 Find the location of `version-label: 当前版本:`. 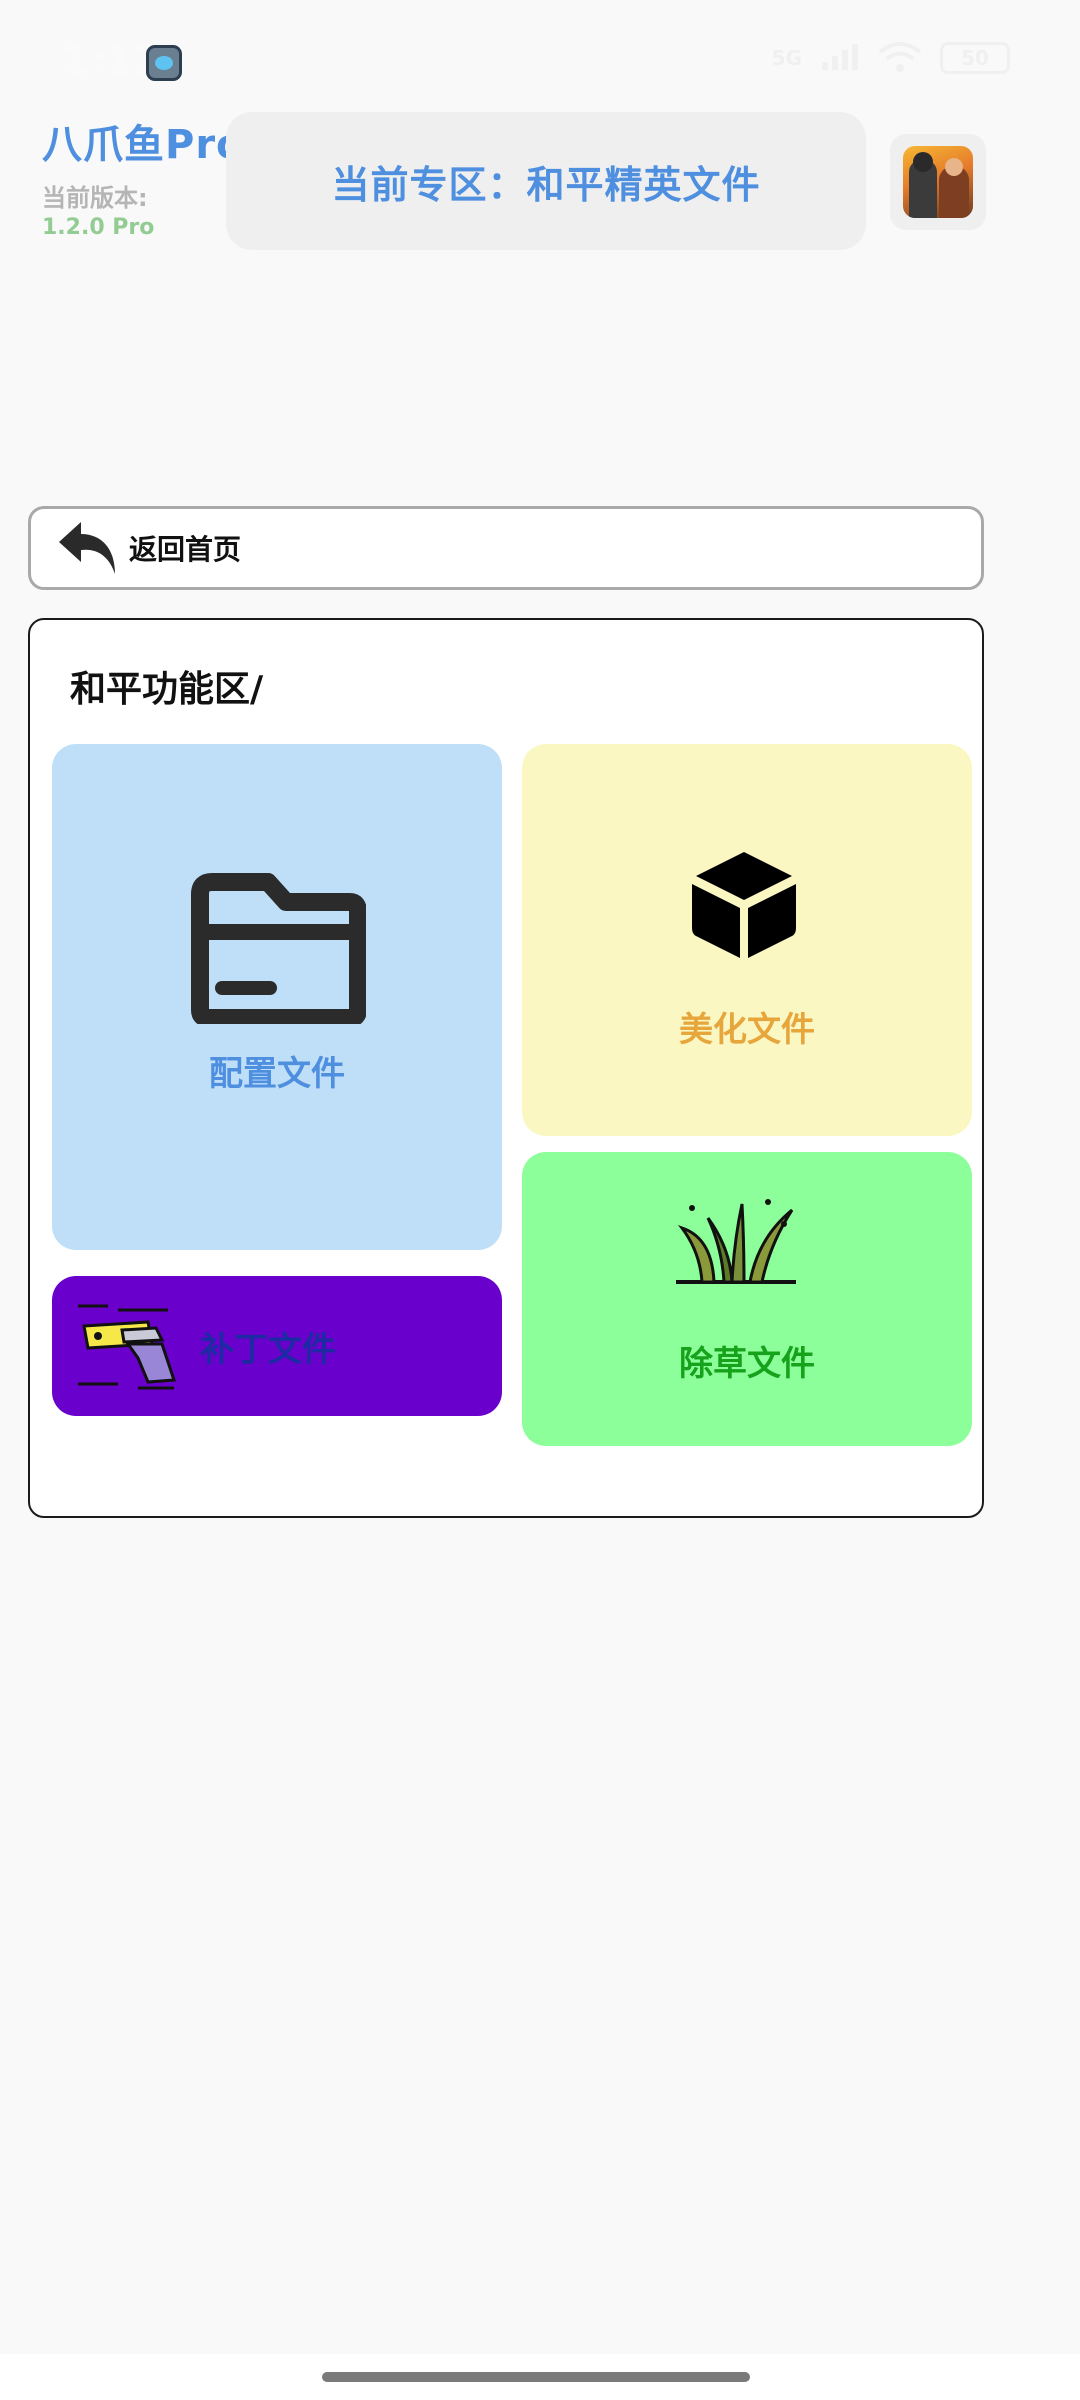

version-label: 当前版本: is located at coordinates (95, 198).